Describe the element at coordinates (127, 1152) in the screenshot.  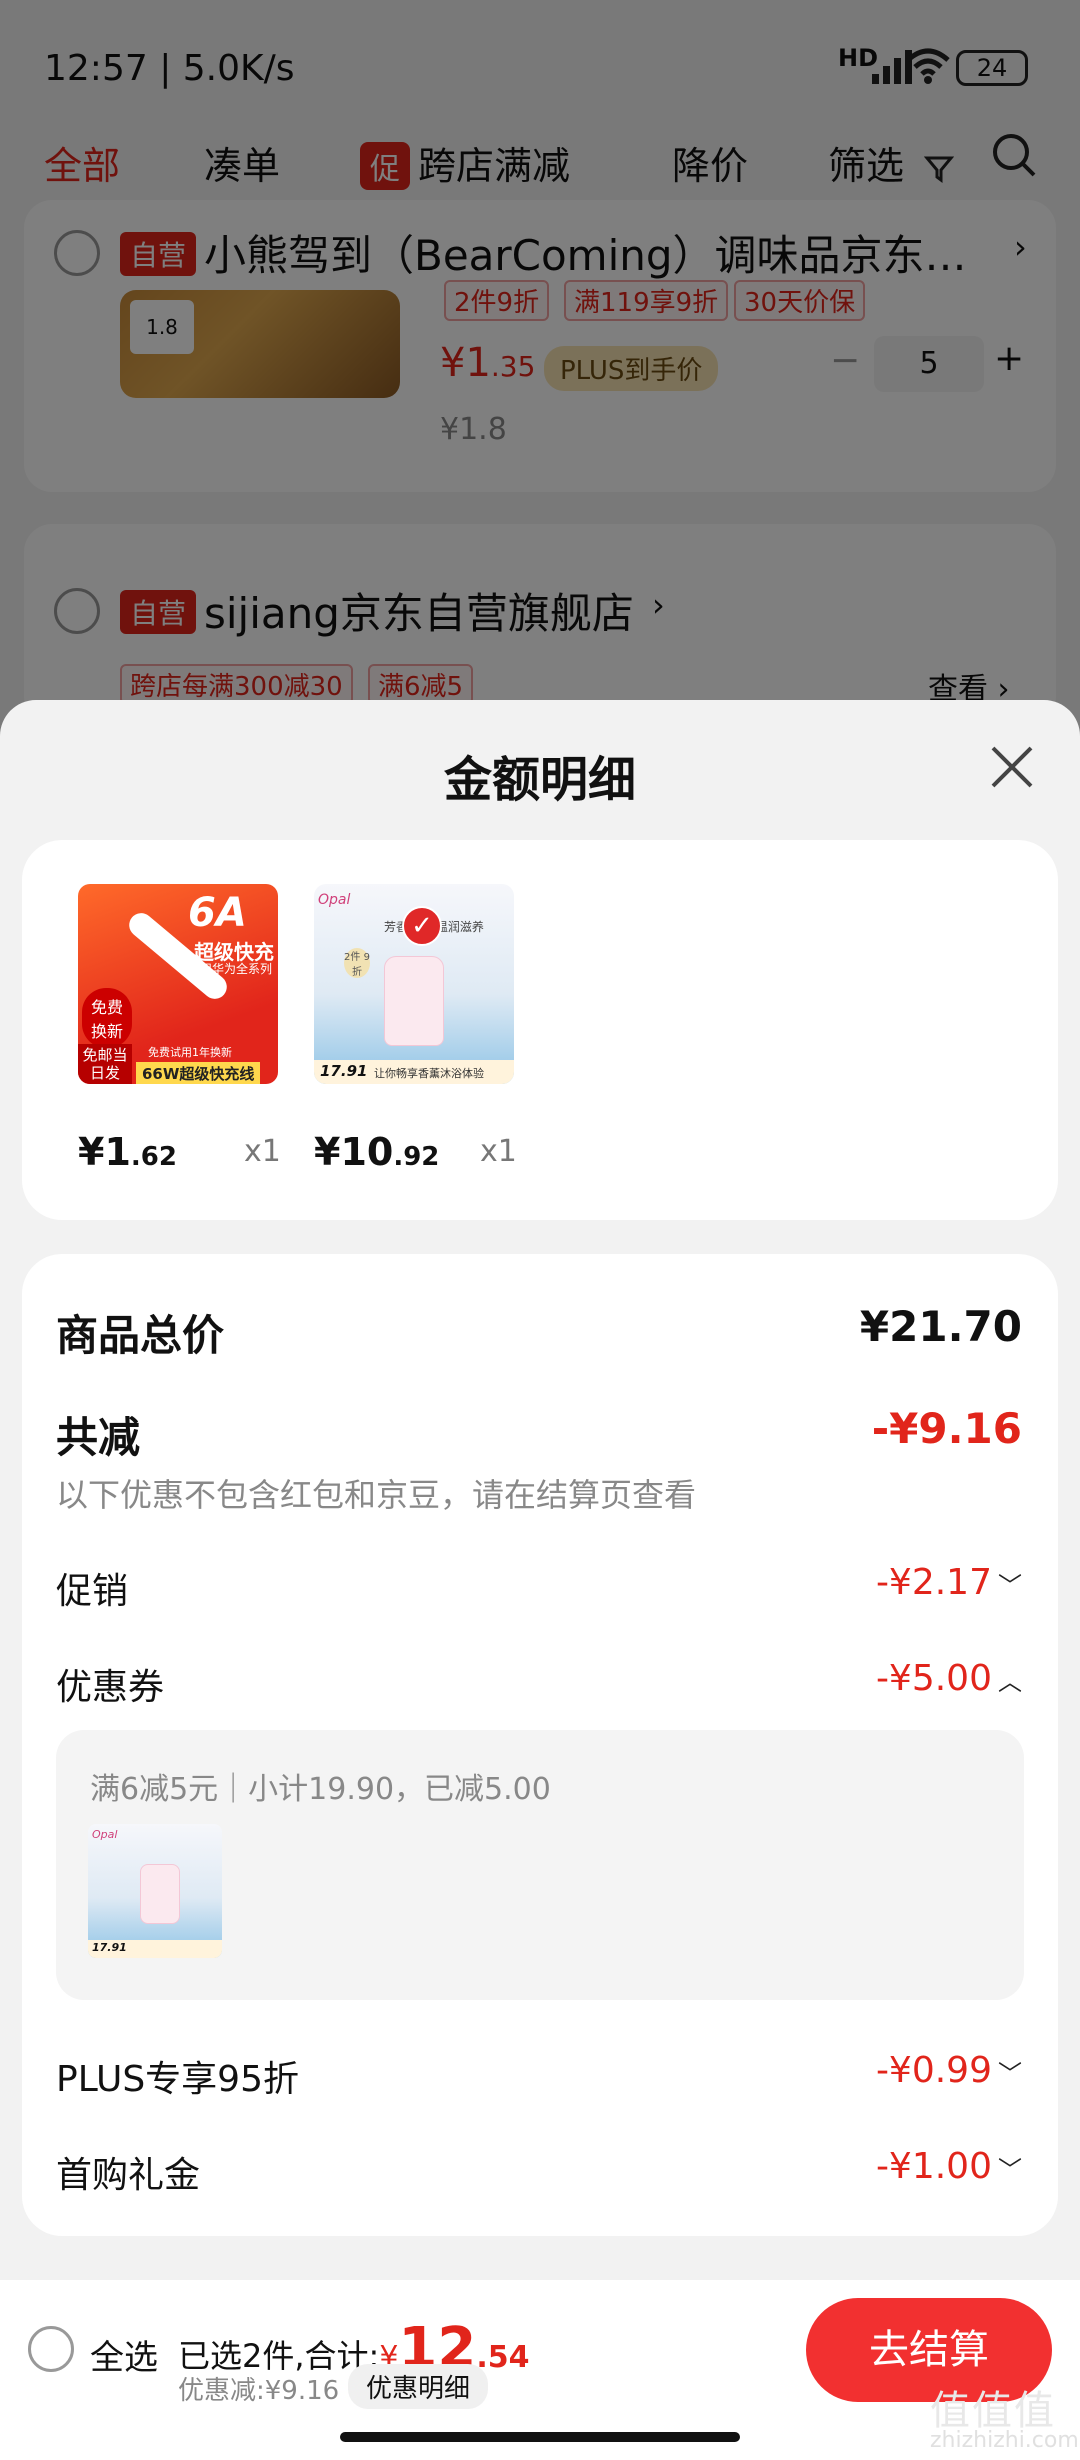
I see `product-price: ¥1.62` at that location.